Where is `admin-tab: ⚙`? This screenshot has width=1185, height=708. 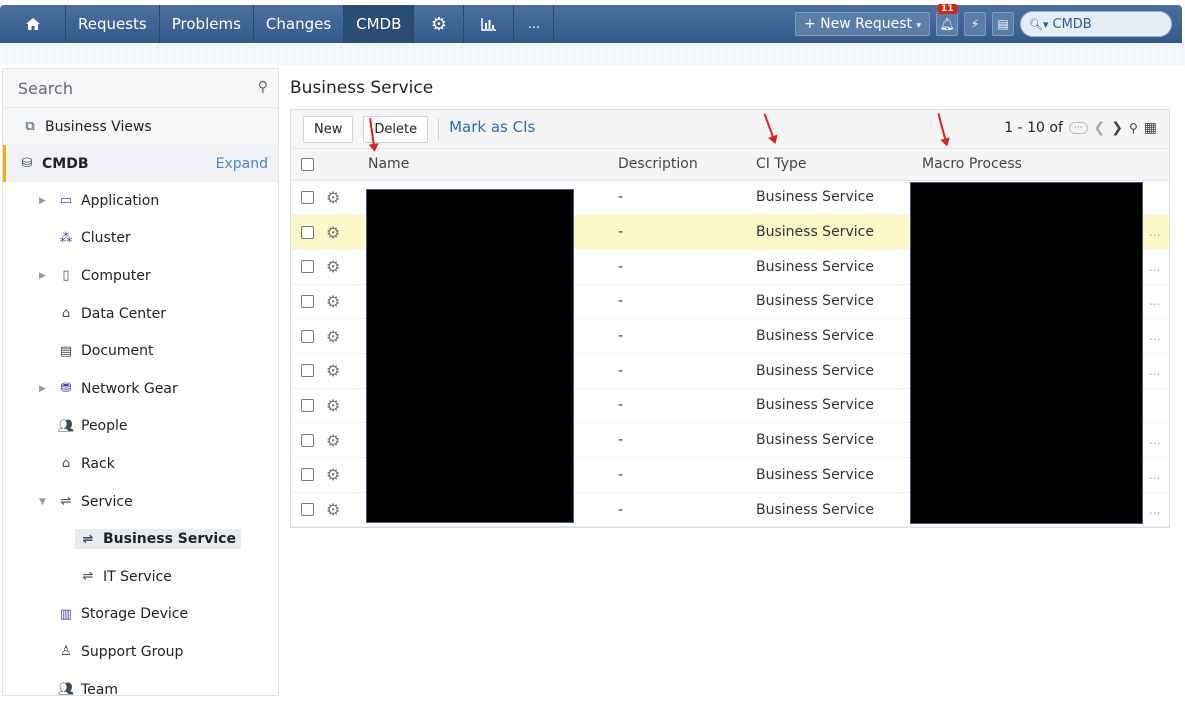 admin-tab: ⚙ is located at coordinates (439, 24).